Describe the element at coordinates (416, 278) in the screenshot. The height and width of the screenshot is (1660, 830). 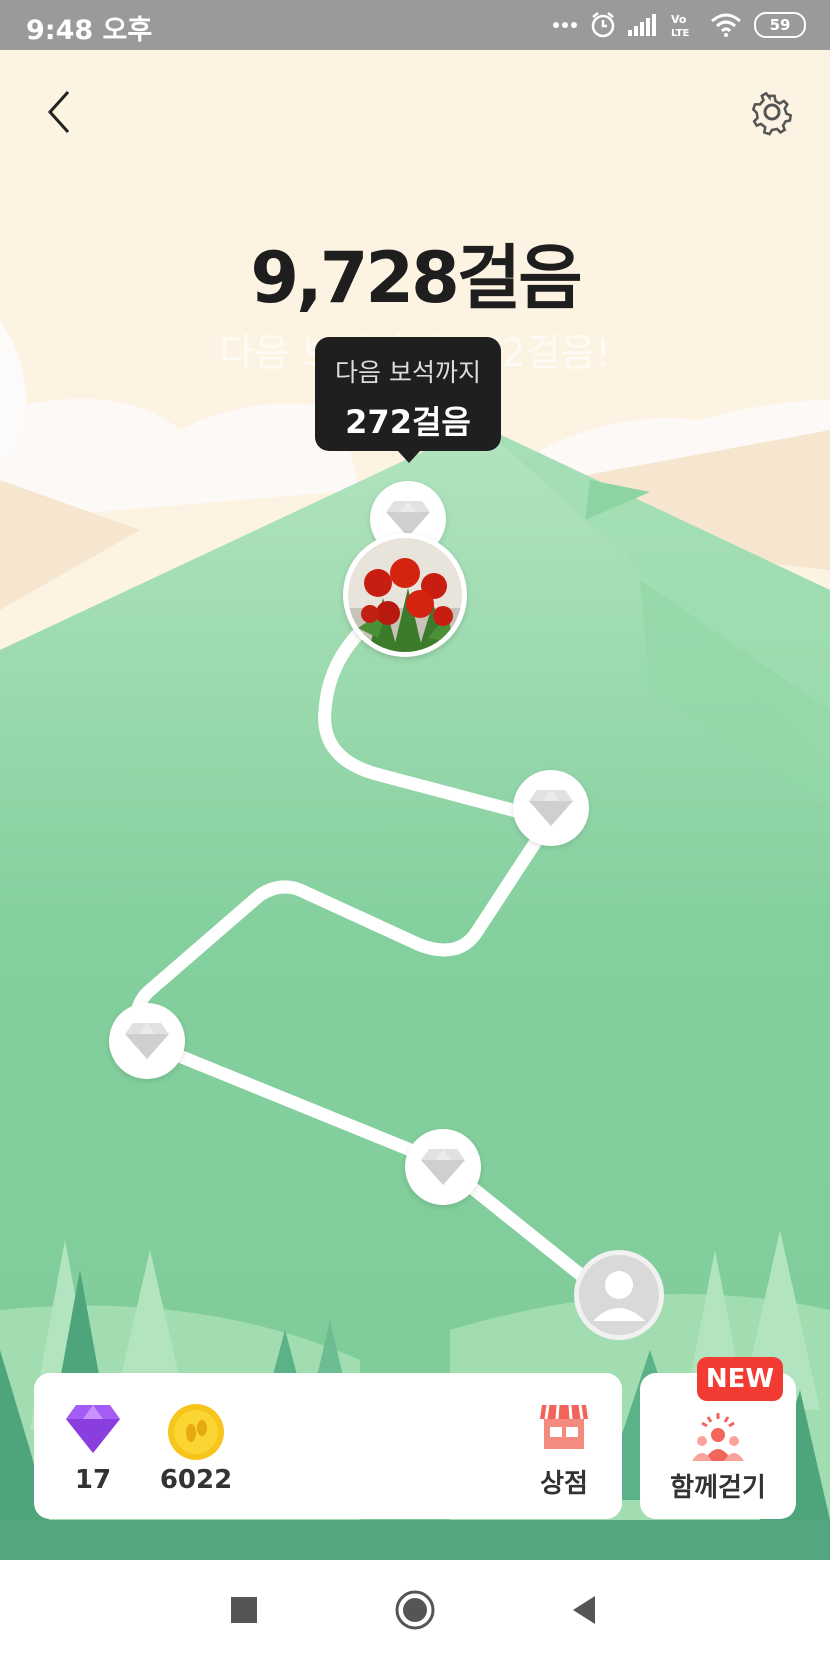
I see `step-count: 9,728걸음` at that location.